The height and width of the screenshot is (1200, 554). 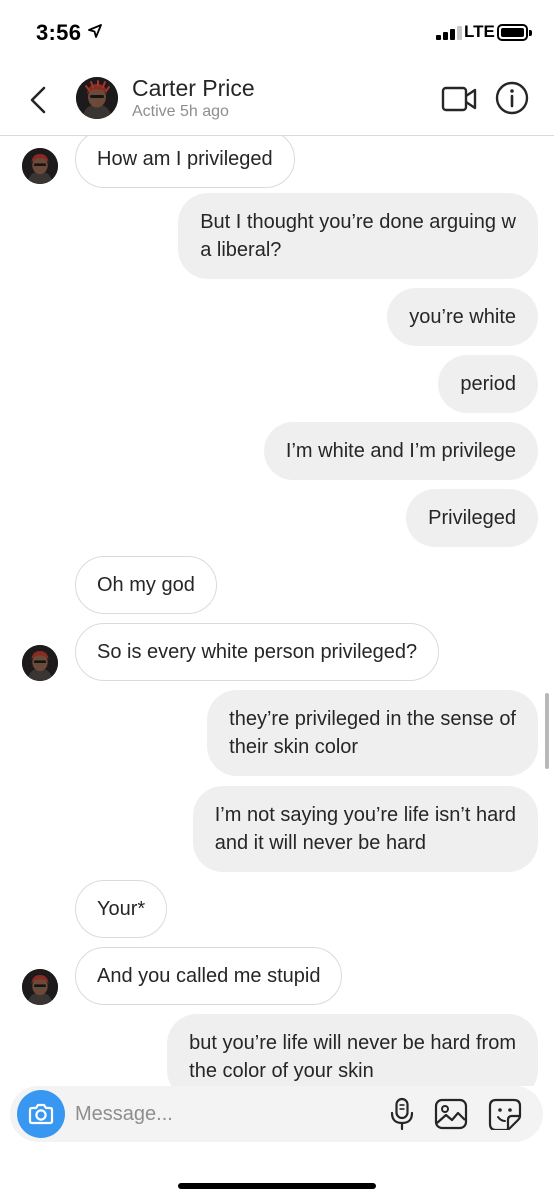 I want to click on signal-strength-icon, so click(x=449, y=33).